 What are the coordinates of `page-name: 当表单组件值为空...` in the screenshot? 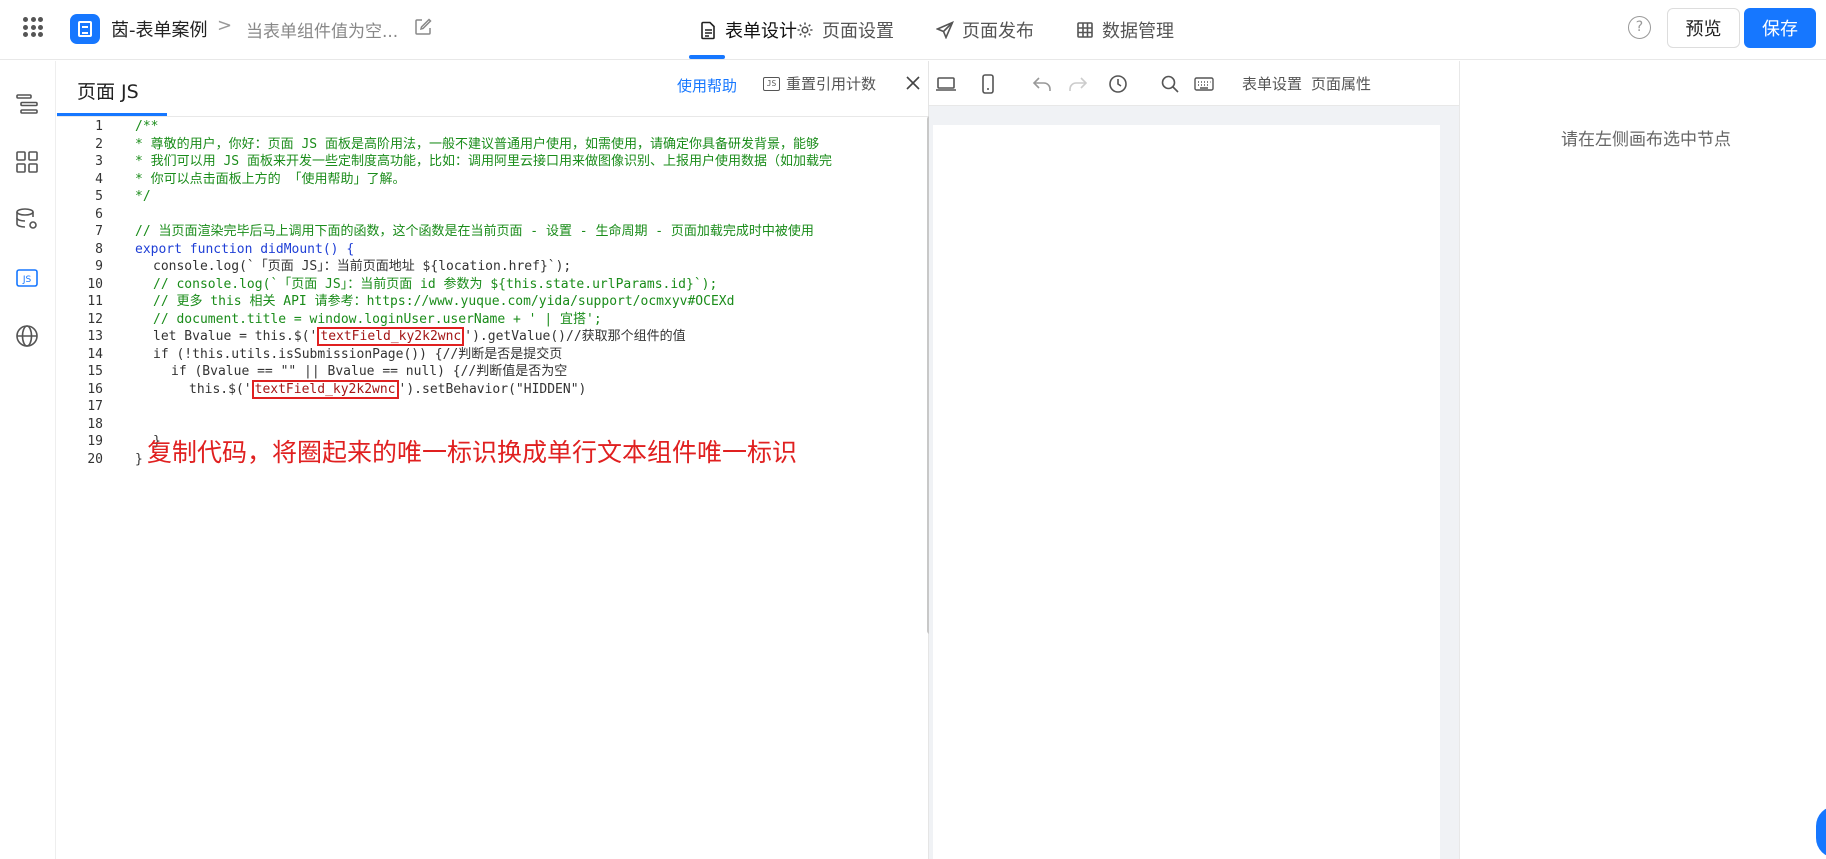 It's located at (322, 29).